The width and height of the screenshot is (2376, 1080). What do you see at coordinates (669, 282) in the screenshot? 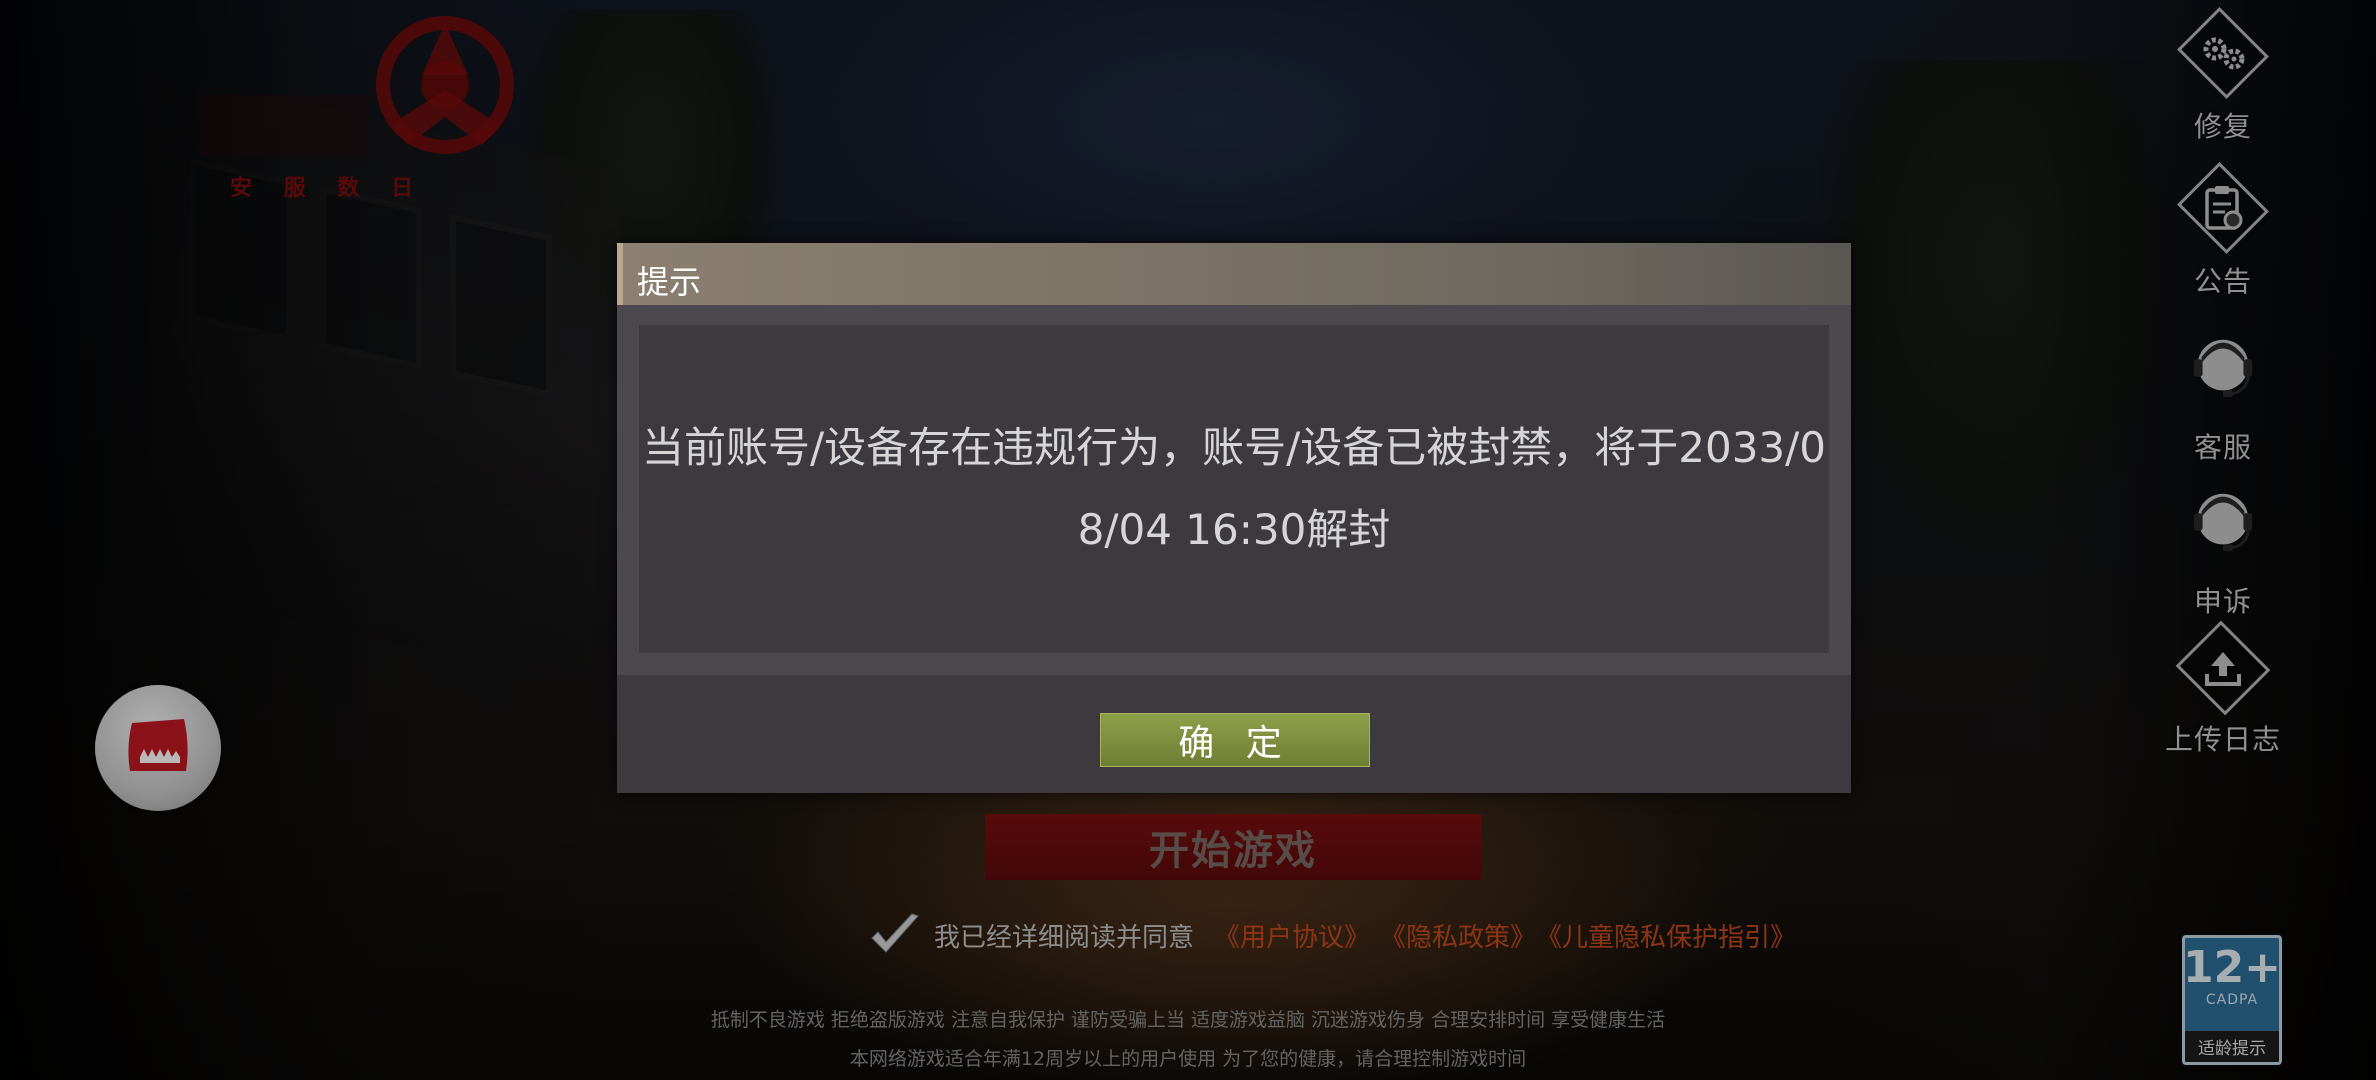
I see `dialog-title: 提示` at bounding box center [669, 282].